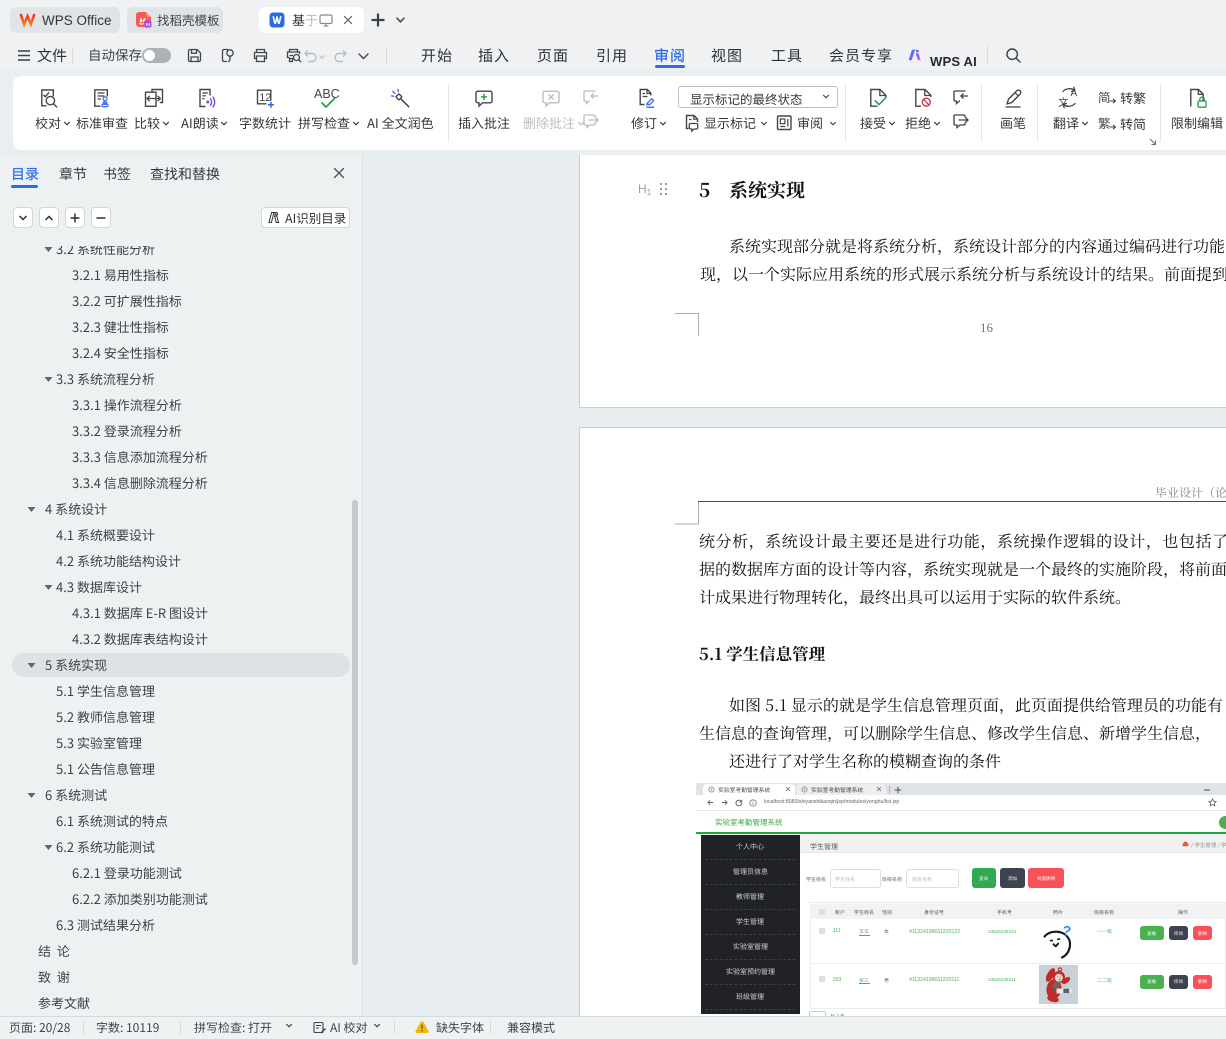 This screenshot has width=1226, height=1039. I want to click on svg-text: ABC, so click(327, 94).